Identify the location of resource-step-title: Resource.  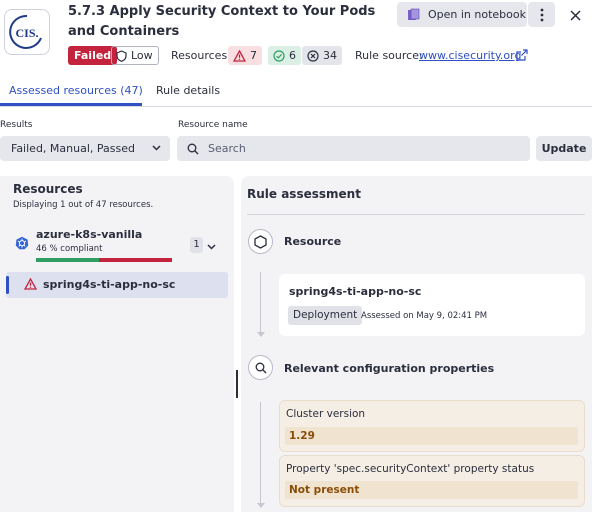
(313, 241).